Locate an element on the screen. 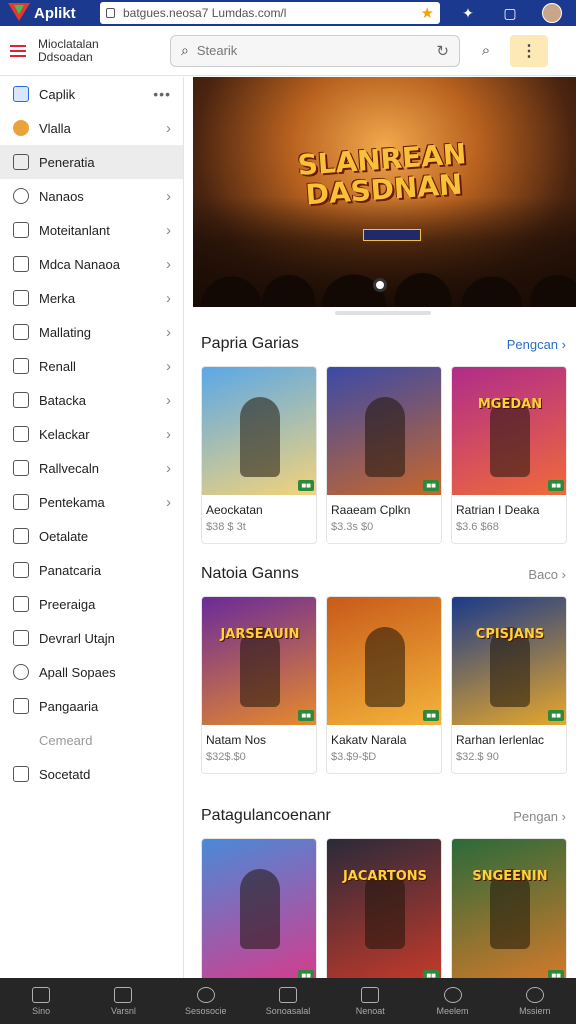 The image size is (576, 1024). sidebar-item: Preeraiga is located at coordinates (91, 604).